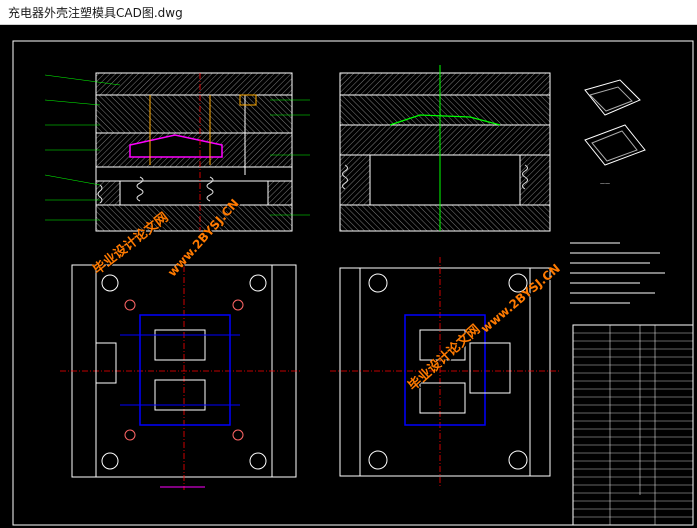  What do you see at coordinates (95, 13) in the screenshot?
I see `window-title: 充电器外壳注塑模具CAD图.dwg` at bounding box center [95, 13].